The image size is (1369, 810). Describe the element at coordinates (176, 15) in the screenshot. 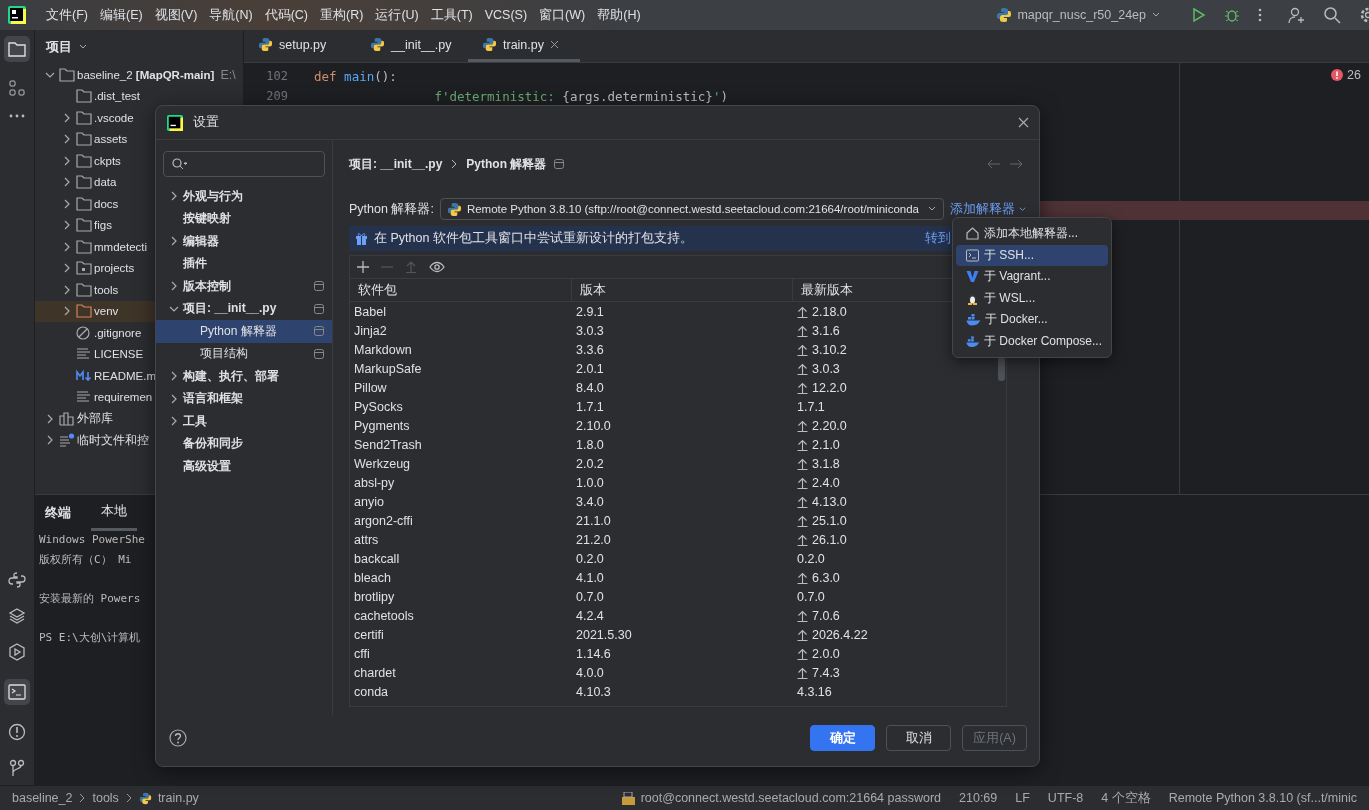

I see `menu-item: 视图(V)` at that location.